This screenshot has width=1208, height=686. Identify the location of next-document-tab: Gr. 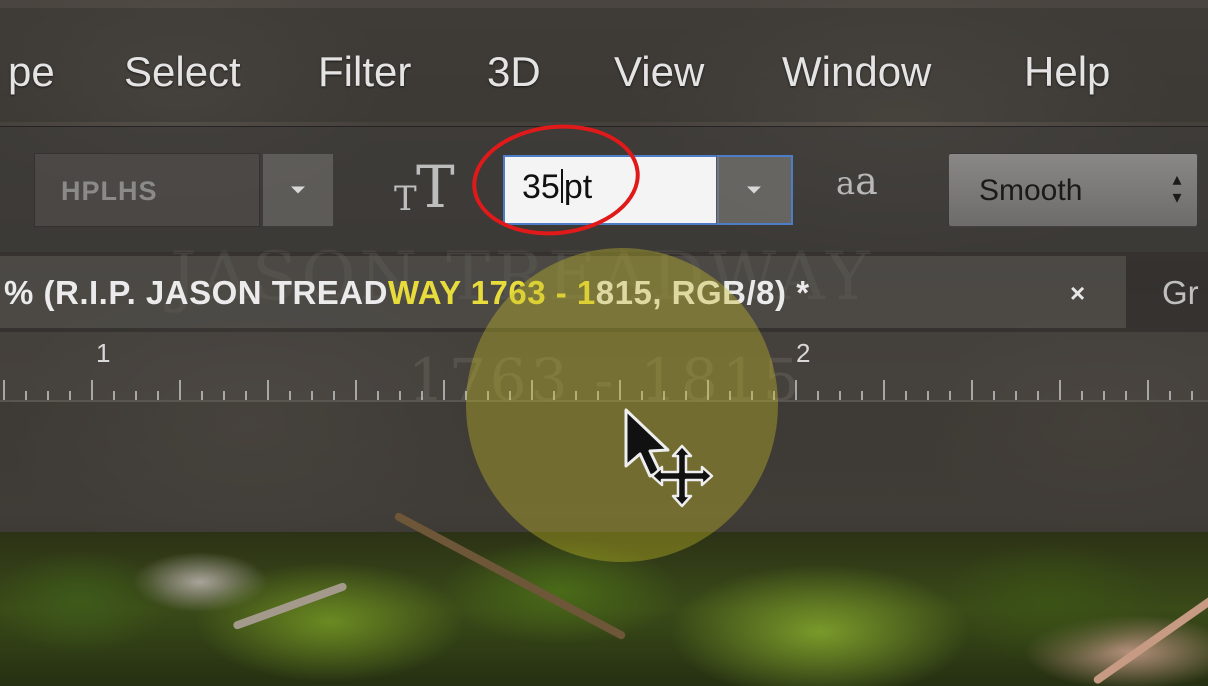
(1180, 293).